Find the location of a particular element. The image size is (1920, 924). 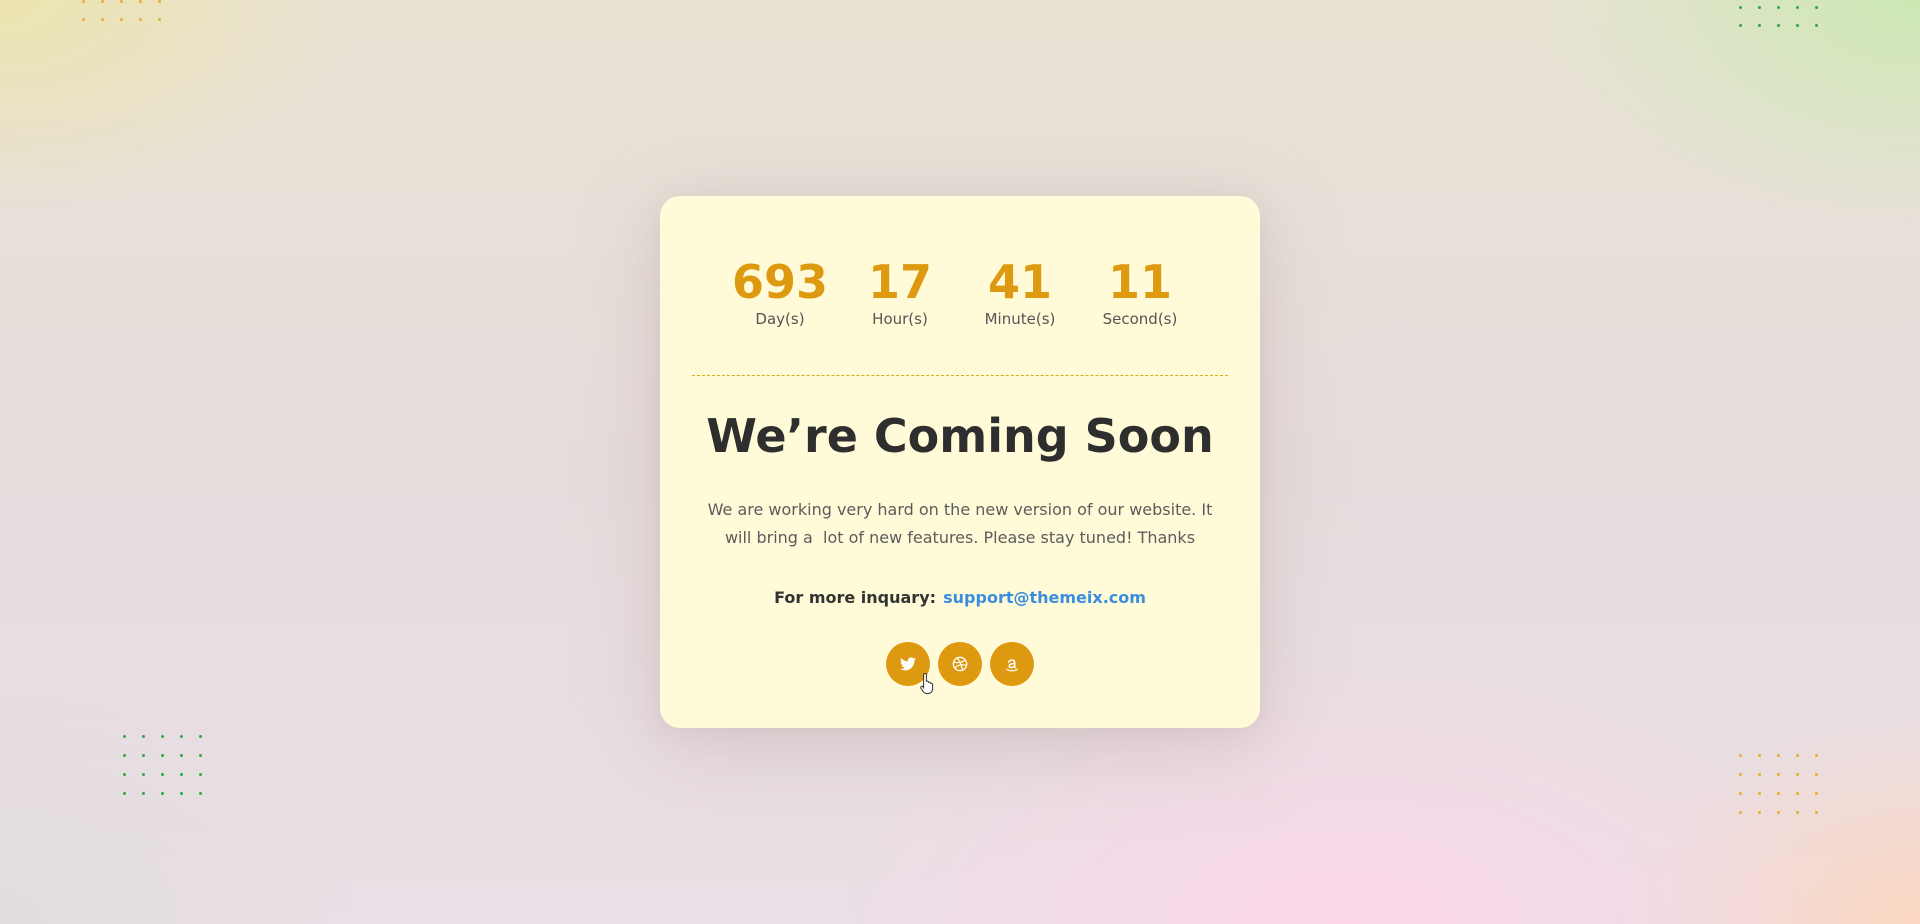

support-email-link: support@themeix.com is located at coordinates (1044, 597).